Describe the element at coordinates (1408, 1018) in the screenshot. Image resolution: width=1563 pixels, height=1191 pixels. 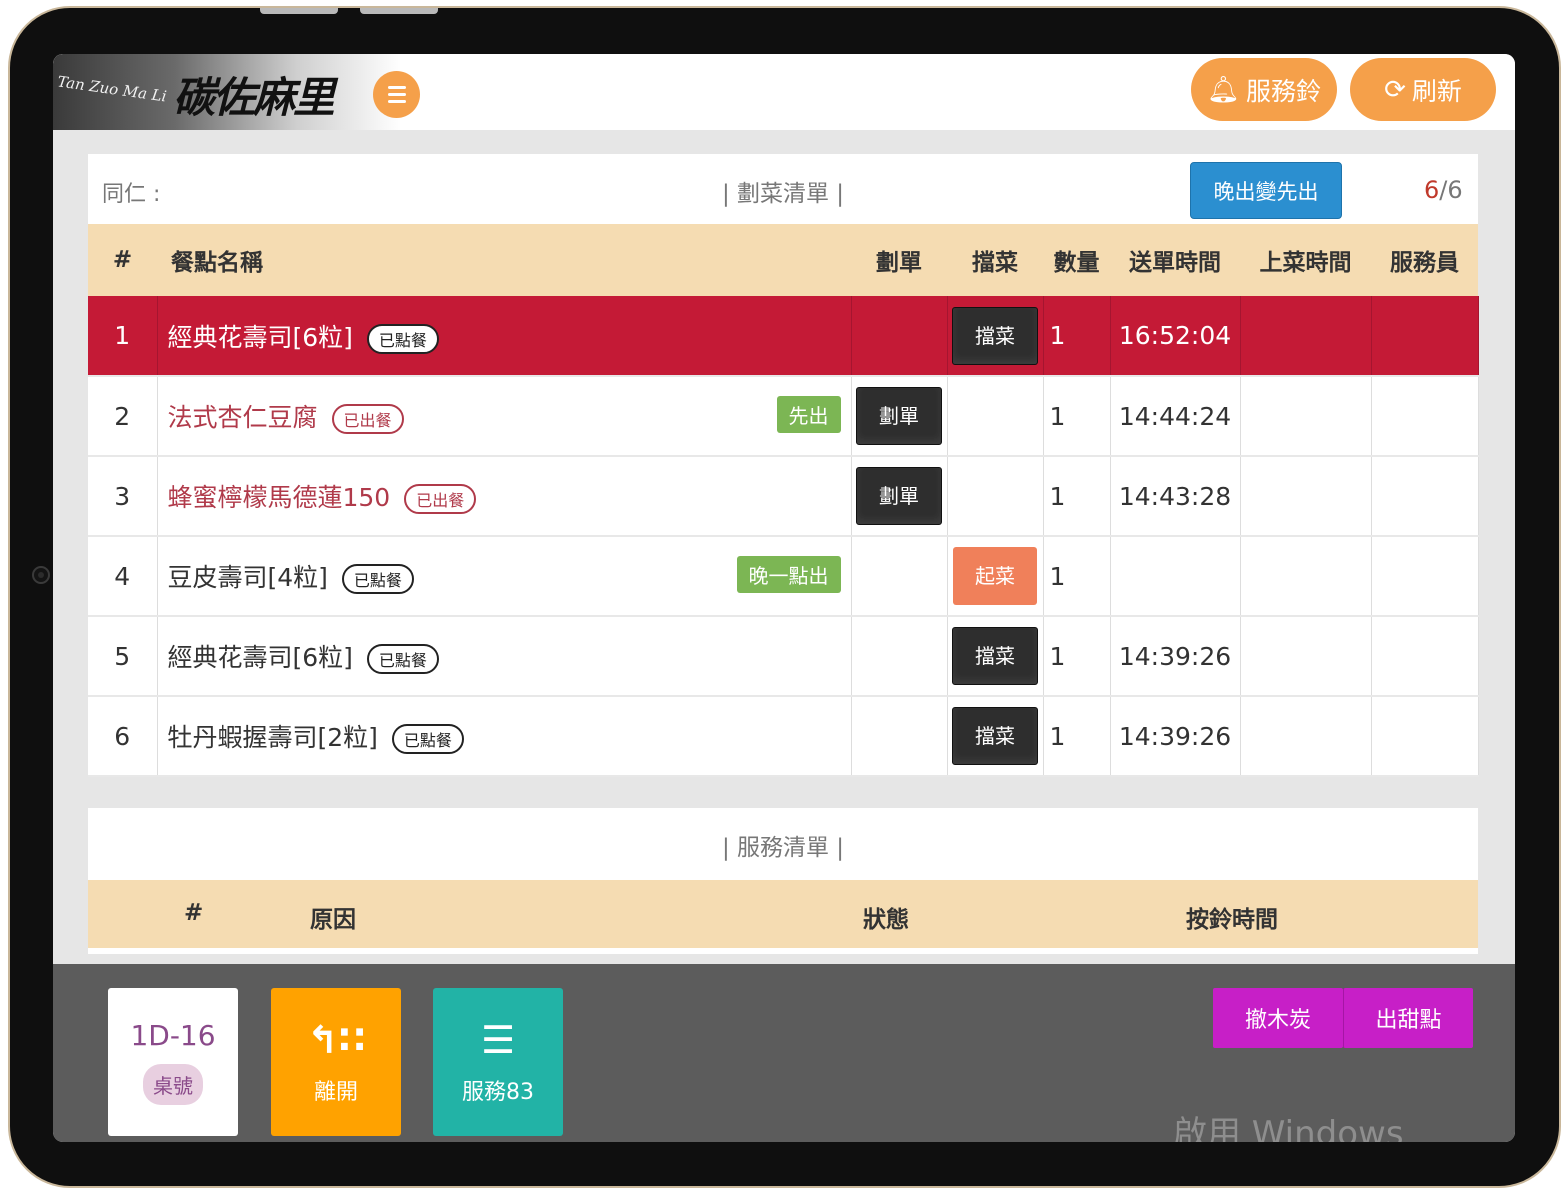
I see `serve-dessert-button: 出甜點` at that location.